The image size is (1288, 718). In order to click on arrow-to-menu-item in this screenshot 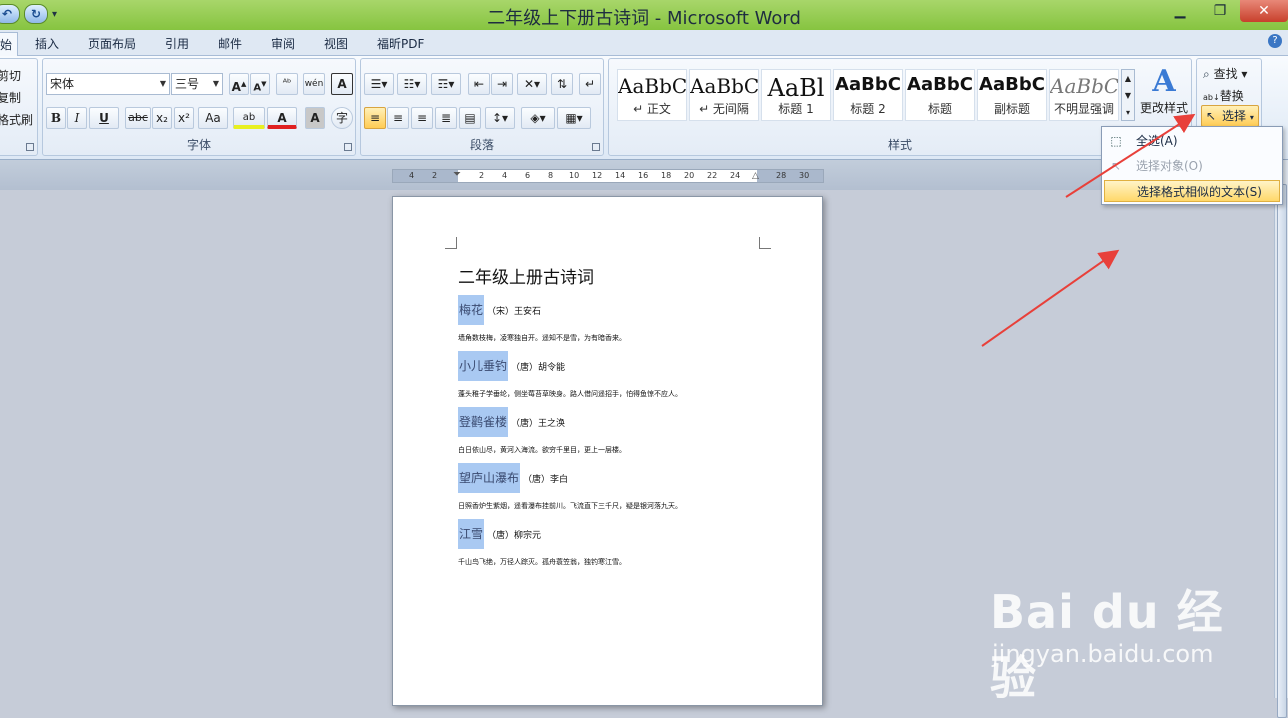, I will do `click(1050, 298)`.